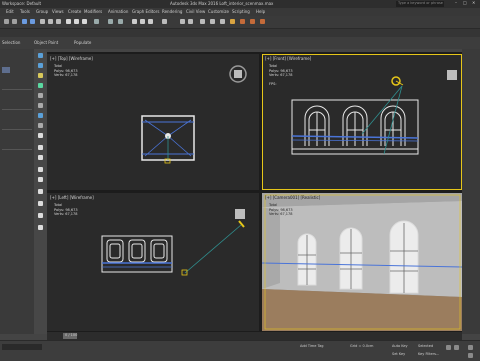  What do you see at coordinates (173, 242) in the screenshot?
I see `left-wireframe` at bounding box center [173, 242].